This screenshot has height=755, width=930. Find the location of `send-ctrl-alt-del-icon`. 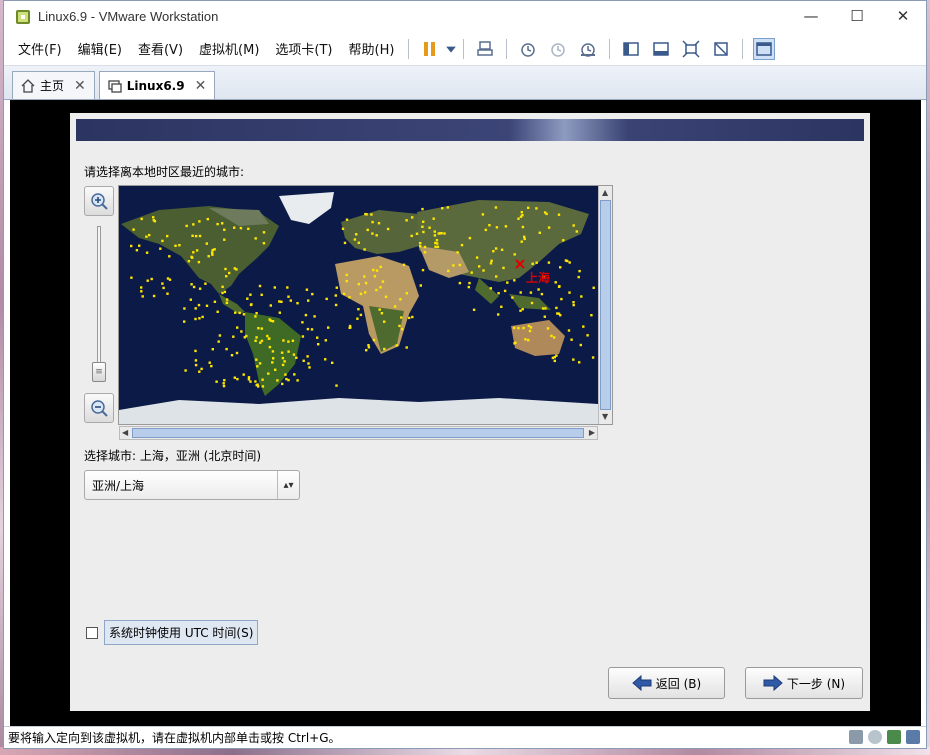

send-ctrl-alt-del-icon is located at coordinates (485, 49).